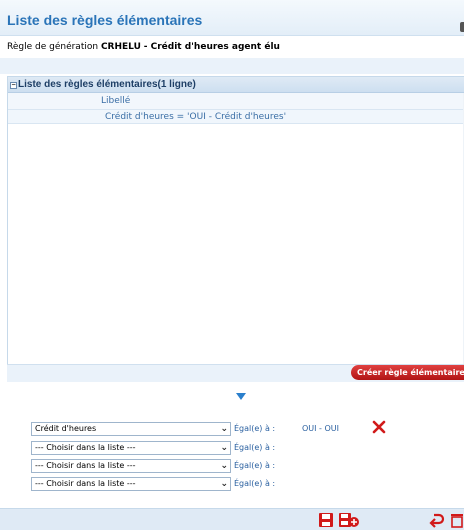 The image size is (464, 530). What do you see at coordinates (107, 84) in the screenshot?
I see `panel-header-label: Liste des règles élémentaires(1 ligne)` at bounding box center [107, 84].